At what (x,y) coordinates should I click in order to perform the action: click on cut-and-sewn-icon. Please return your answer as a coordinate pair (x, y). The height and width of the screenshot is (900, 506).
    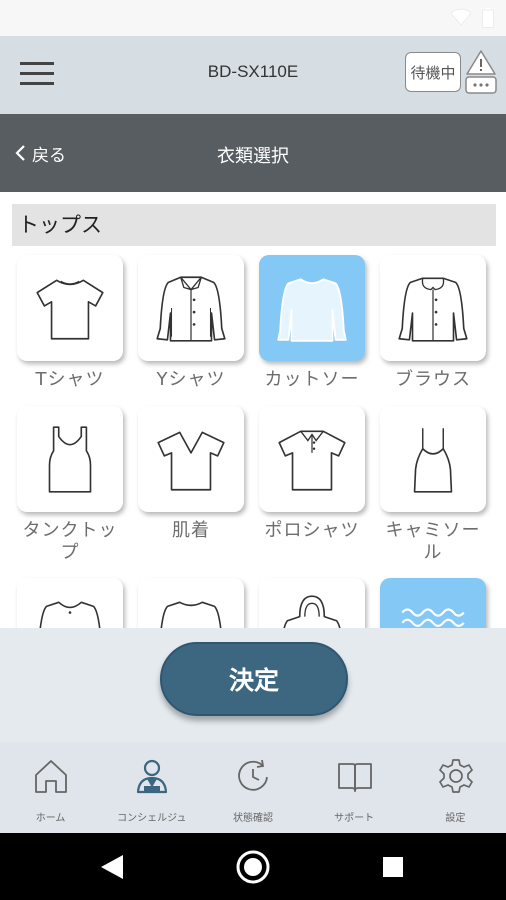
    Looking at the image, I should click on (312, 310).